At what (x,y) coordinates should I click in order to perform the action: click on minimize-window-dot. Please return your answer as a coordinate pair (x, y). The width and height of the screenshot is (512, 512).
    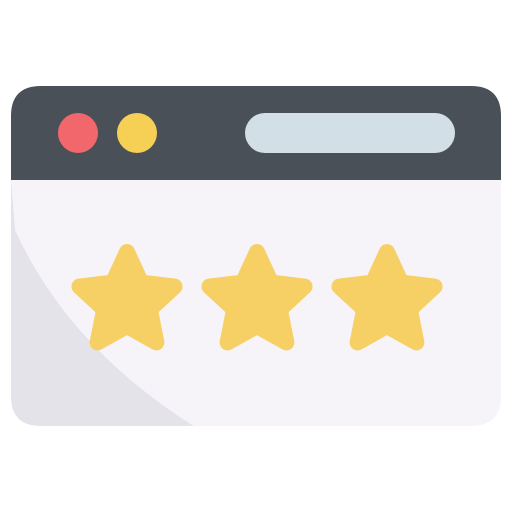
    Looking at the image, I should click on (137, 133).